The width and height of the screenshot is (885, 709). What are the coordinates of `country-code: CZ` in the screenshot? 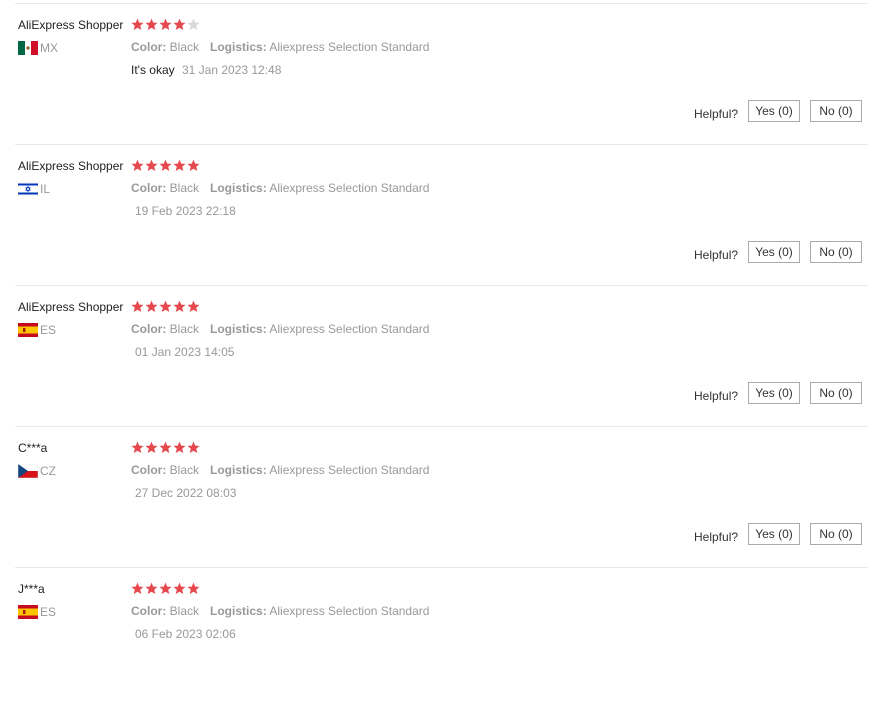 It's located at (48, 471).